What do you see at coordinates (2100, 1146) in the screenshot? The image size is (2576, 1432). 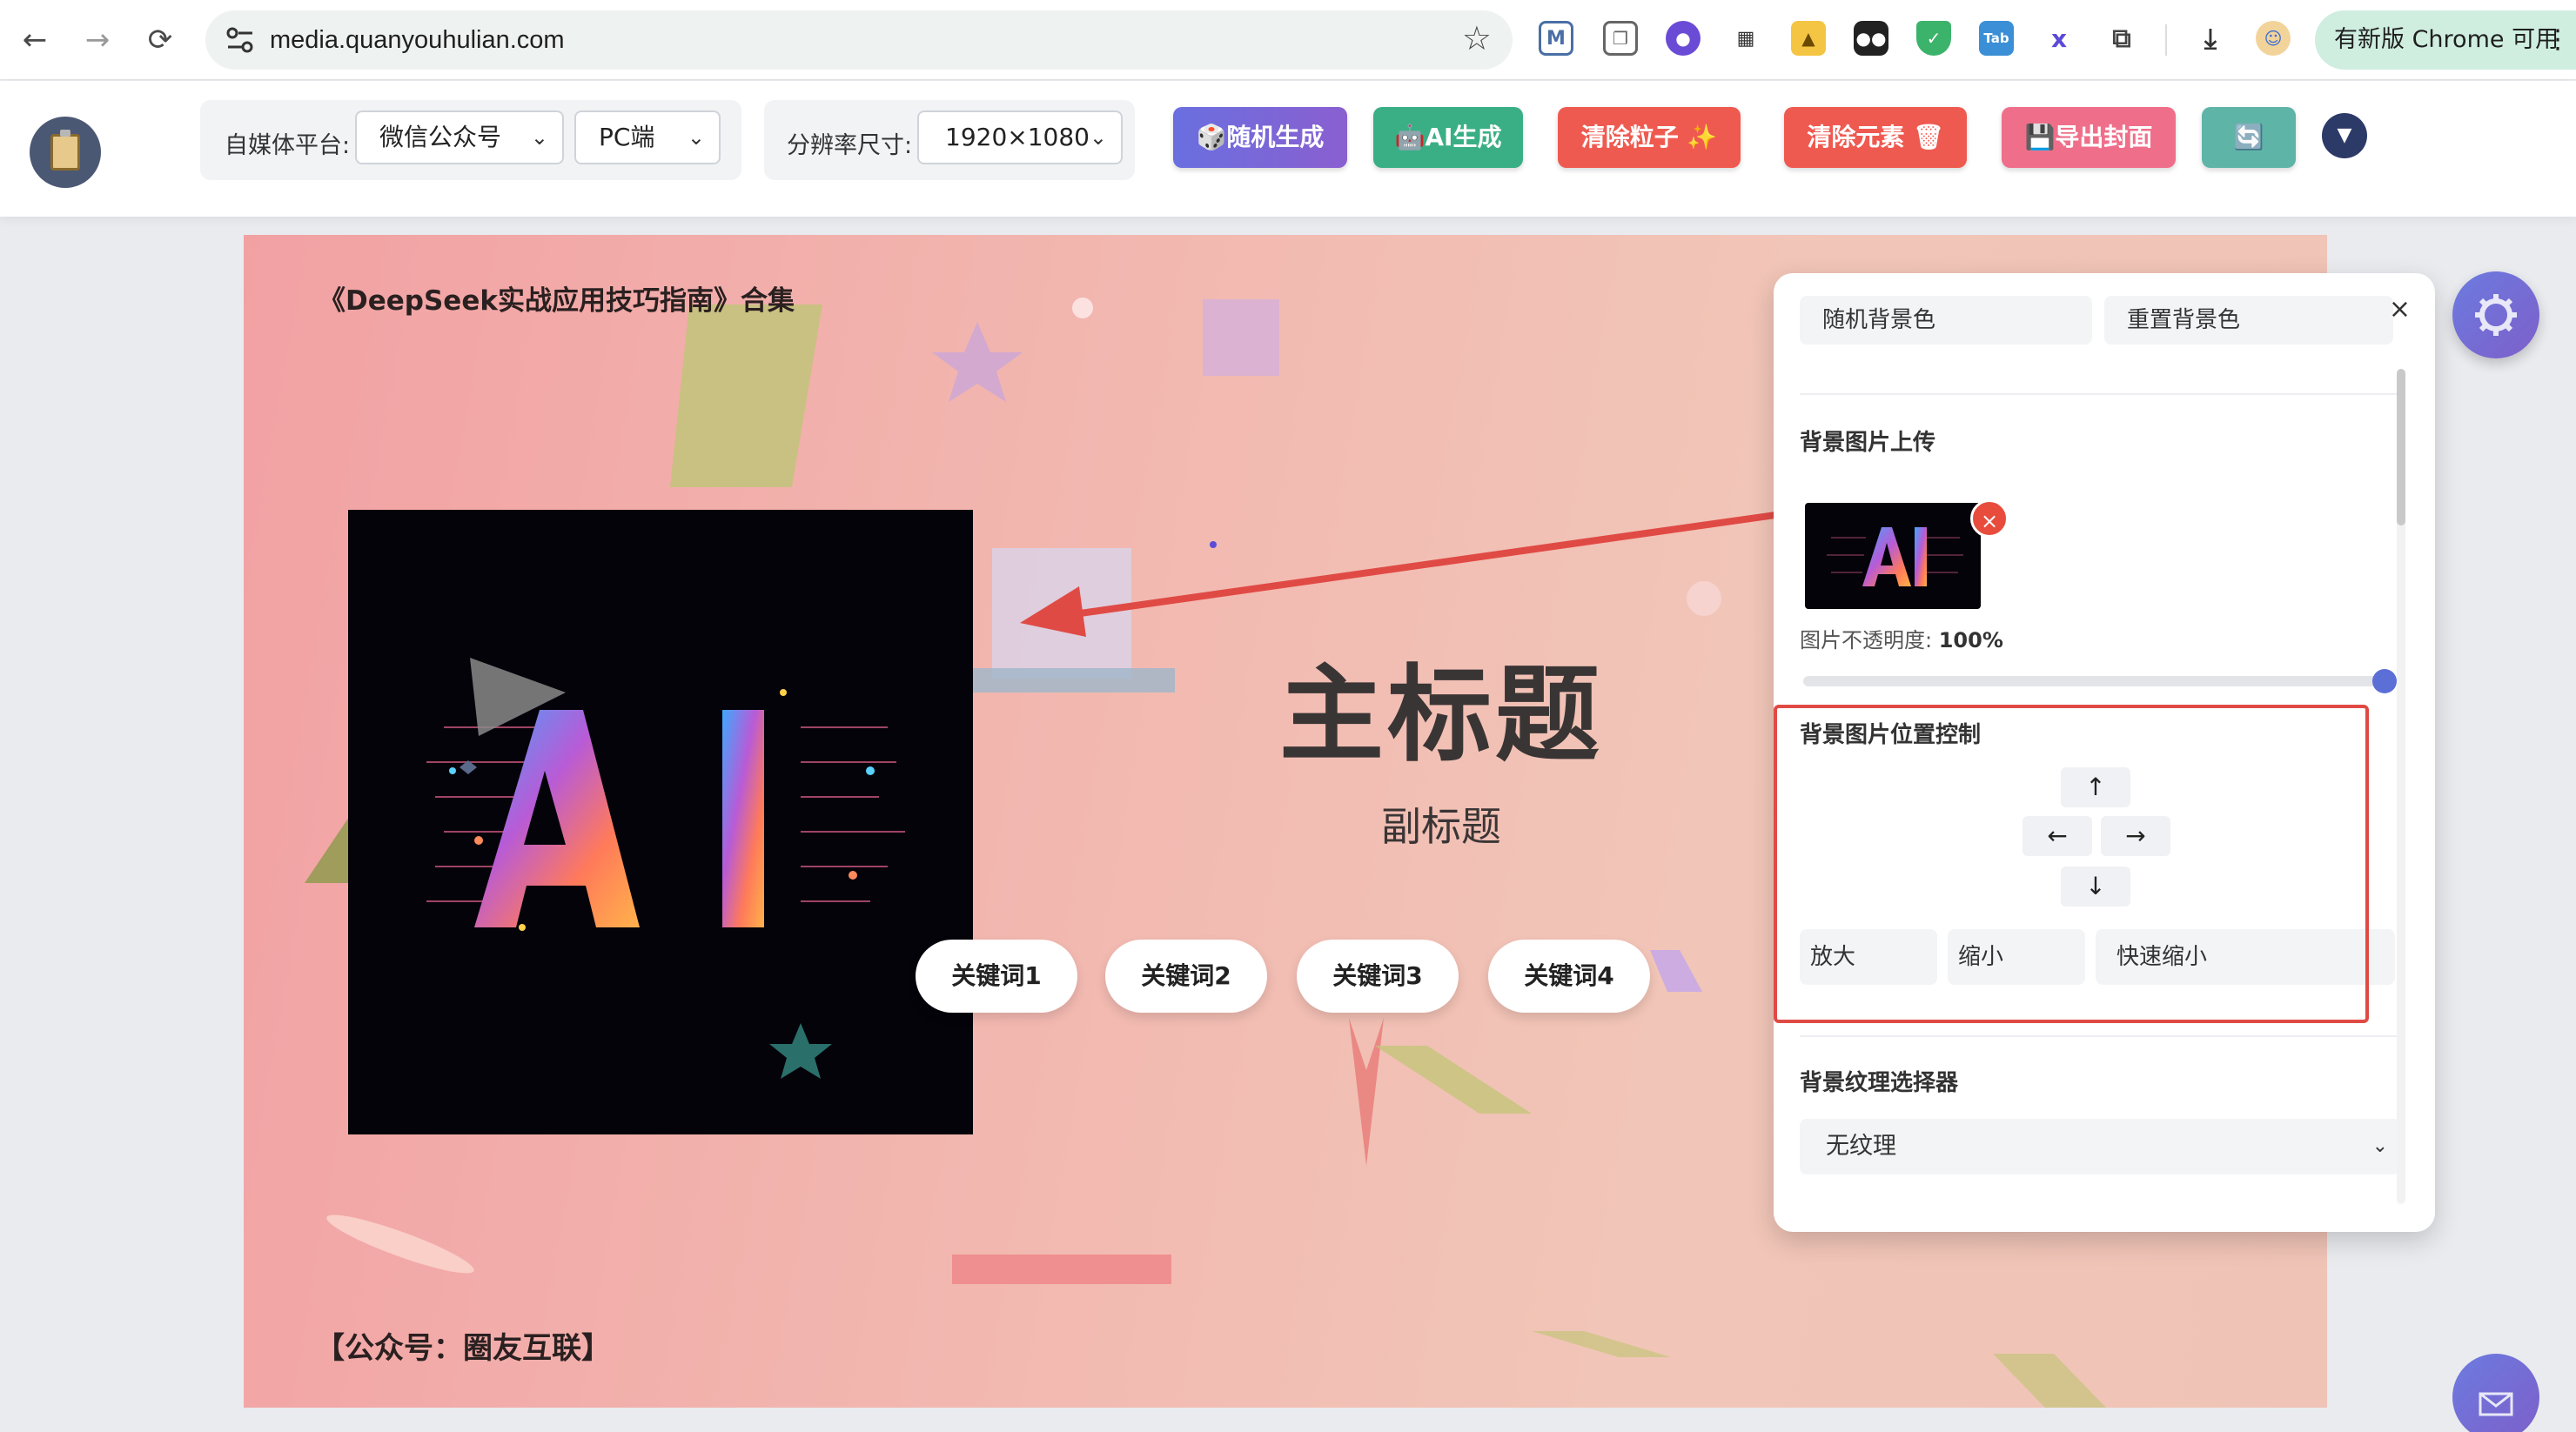 I see `texture-select: 无纹理 ⌄` at bounding box center [2100, 1146].